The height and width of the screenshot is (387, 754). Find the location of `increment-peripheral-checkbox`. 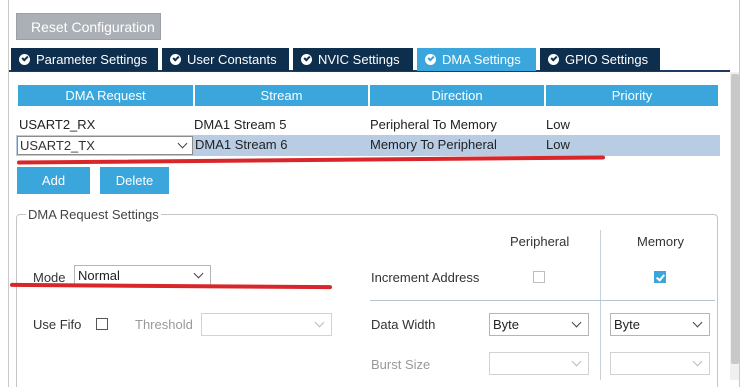

increment-peripheral-checkbox is located at coordinates (539, 277).